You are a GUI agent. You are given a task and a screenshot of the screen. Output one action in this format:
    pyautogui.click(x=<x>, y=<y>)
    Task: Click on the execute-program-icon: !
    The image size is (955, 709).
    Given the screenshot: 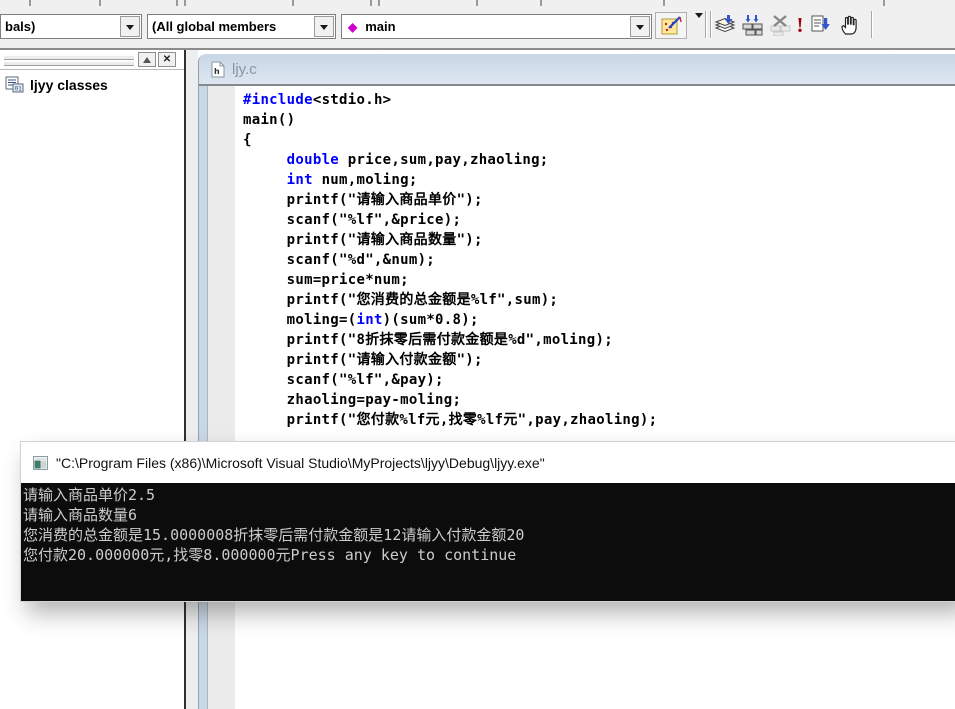 What is the action you would take?
    pyautogui.click(x=800, y=24)
    